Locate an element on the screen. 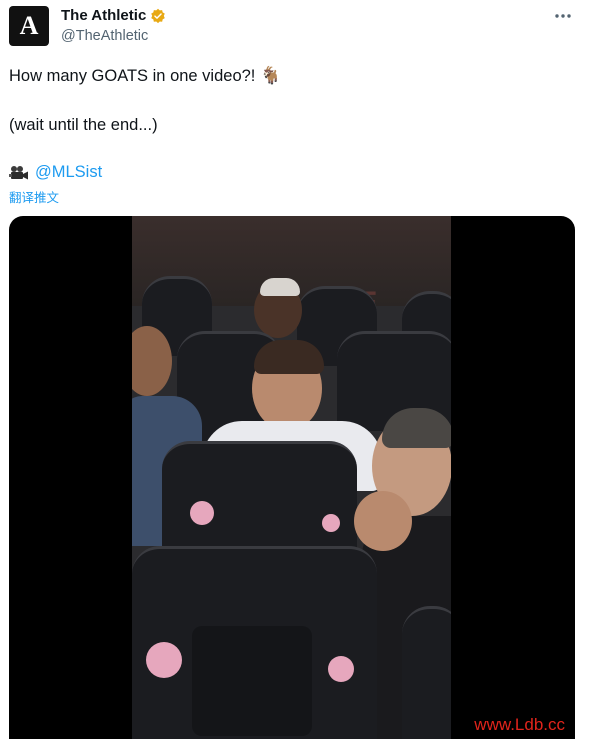 The image size is (592, 739). video-person-right-hand is located at coordinates (383, 521).